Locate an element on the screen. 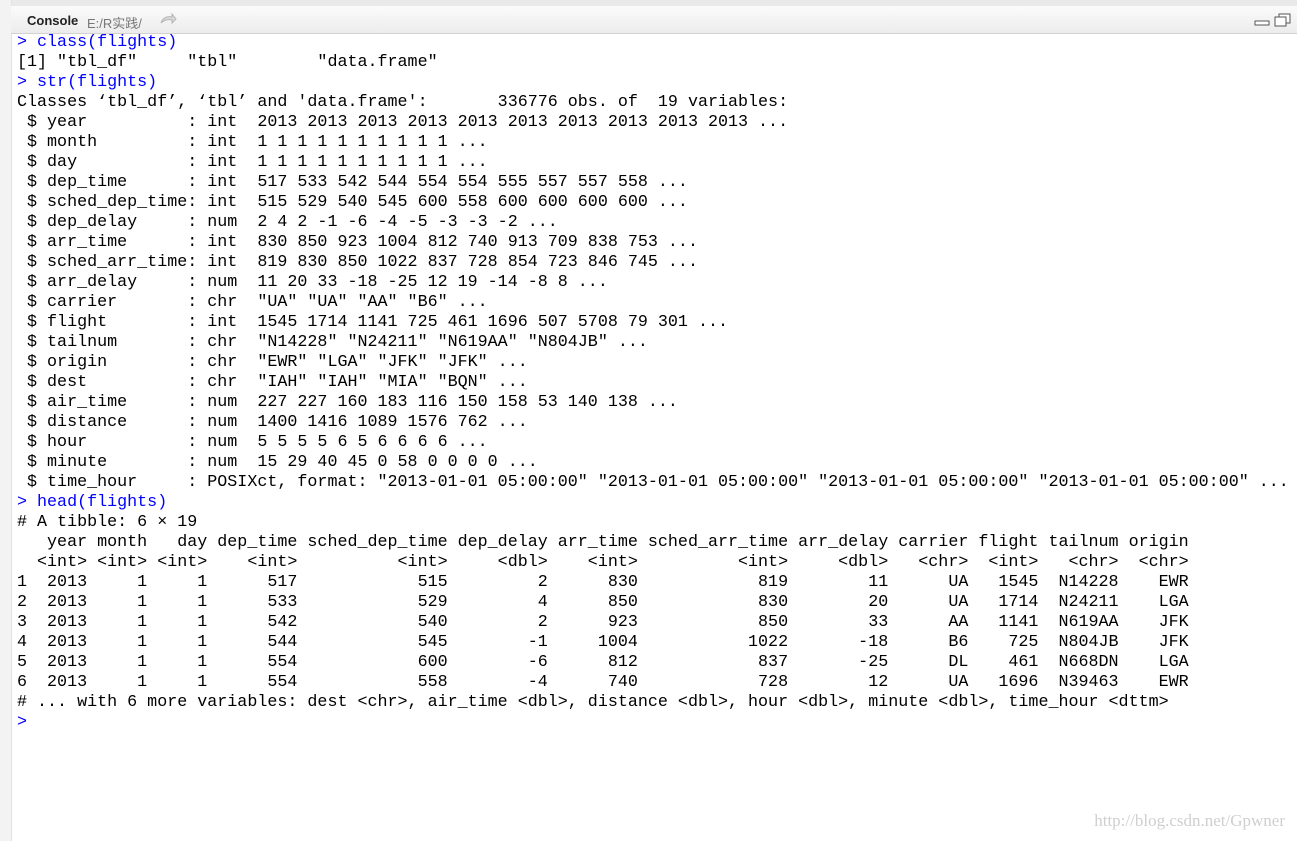  console-command-line: > class(flights) is located at coordinates (97, 42).